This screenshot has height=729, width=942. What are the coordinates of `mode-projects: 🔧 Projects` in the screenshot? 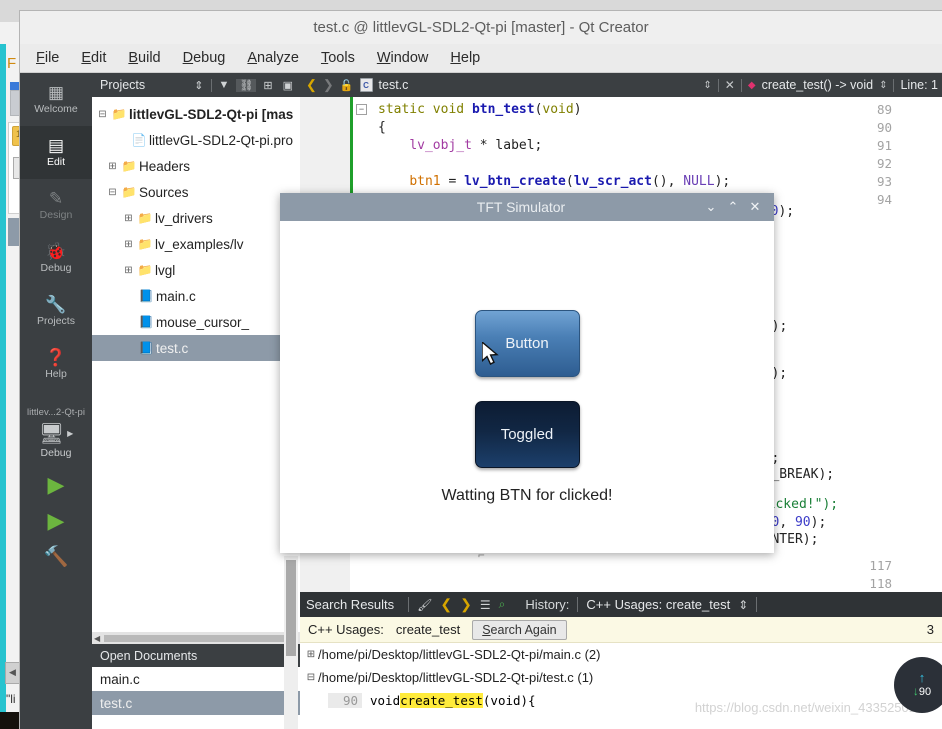 It's located at (56, 311).